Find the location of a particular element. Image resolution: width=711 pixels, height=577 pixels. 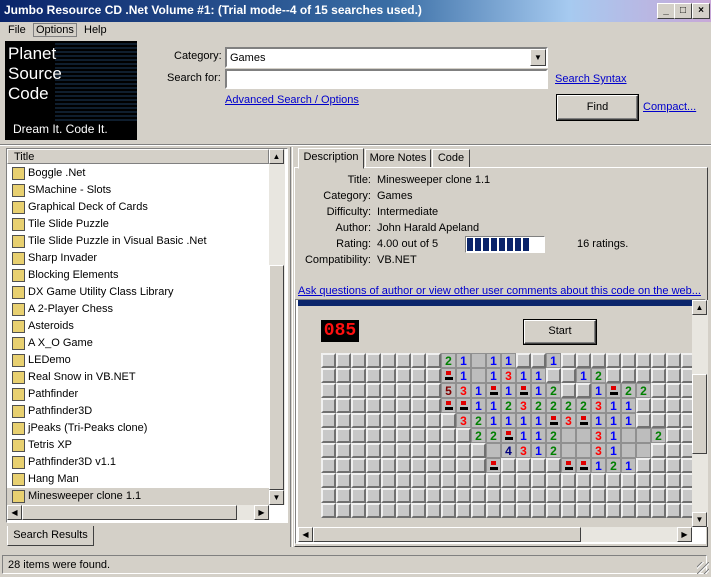

minimize-button: _ is located at coordinates (666, 11).